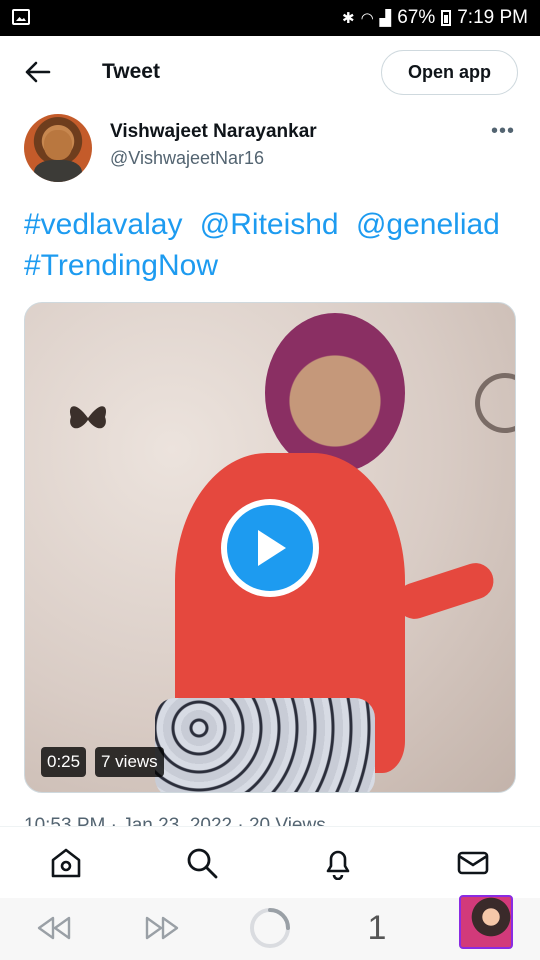 The width and height of the screenshot is (540, 960). I want to click on browser-forward-button, so click(162, 928).